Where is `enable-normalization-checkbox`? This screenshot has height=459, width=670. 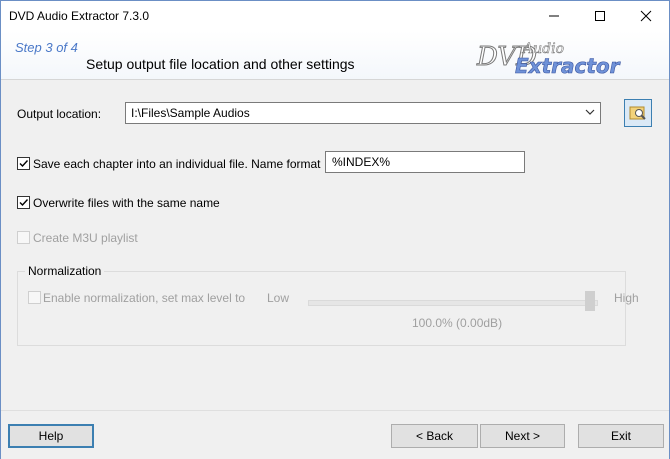
enable-normalization-checkbox is located at coordinates (34, 297).